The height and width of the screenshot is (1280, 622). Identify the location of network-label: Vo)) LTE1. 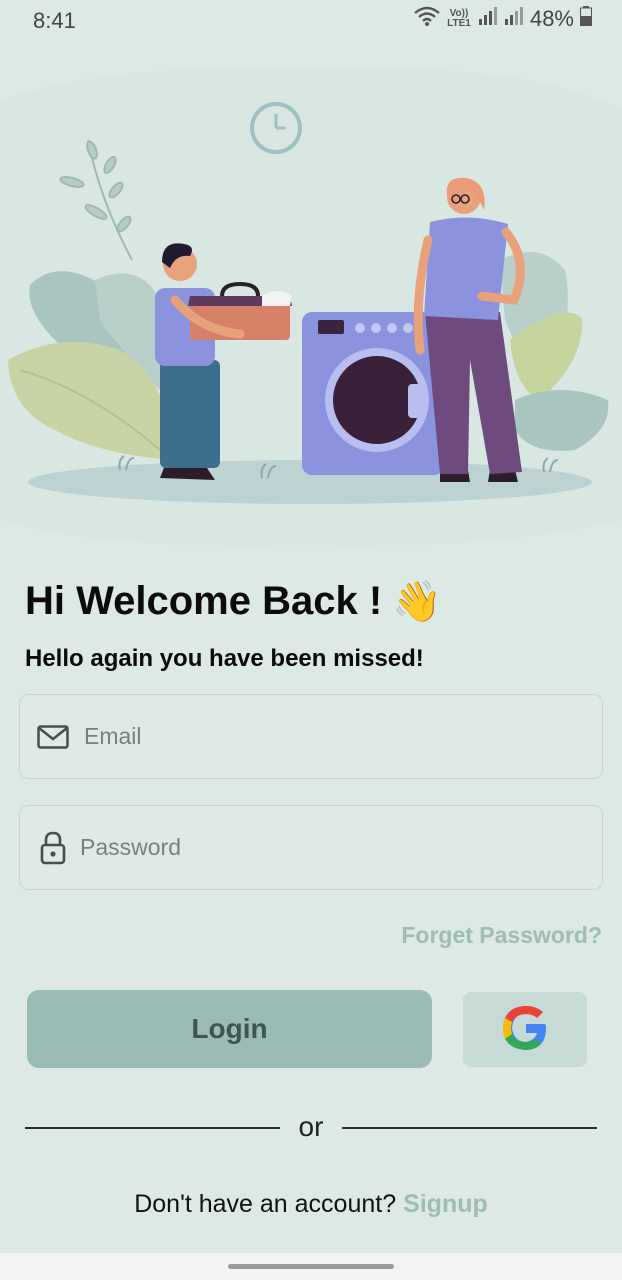
(459, 18).